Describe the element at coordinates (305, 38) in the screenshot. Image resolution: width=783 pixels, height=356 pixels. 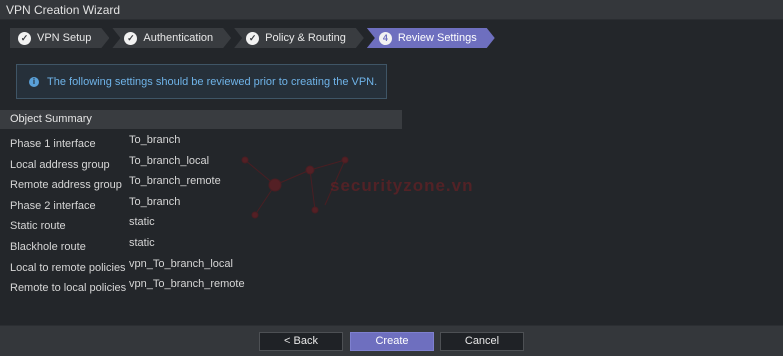
I see `step-label: Policy & Routing` at that location.